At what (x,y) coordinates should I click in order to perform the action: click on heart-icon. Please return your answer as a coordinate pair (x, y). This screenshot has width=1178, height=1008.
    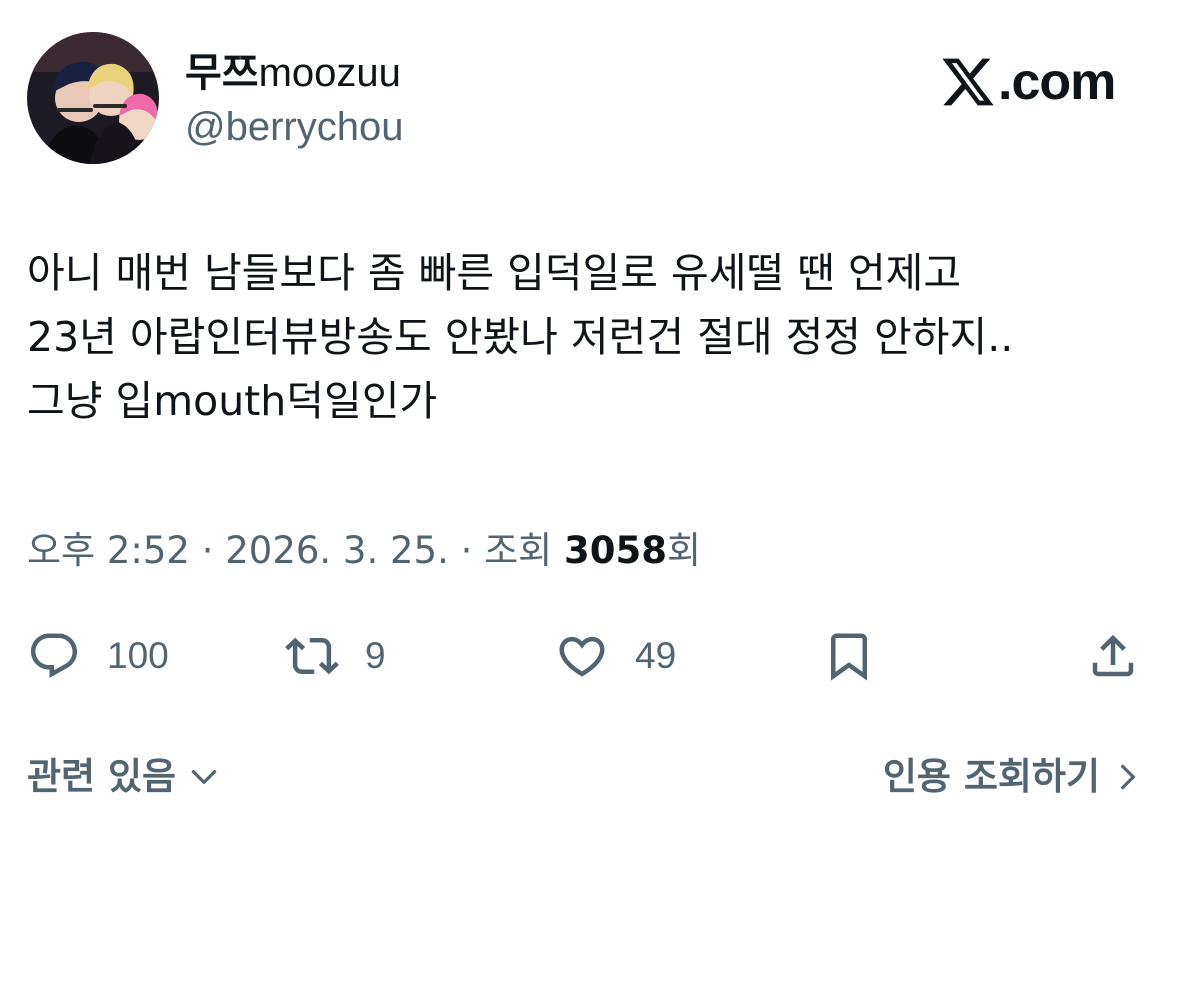
    Looking at the image, I should click on (582, 656).